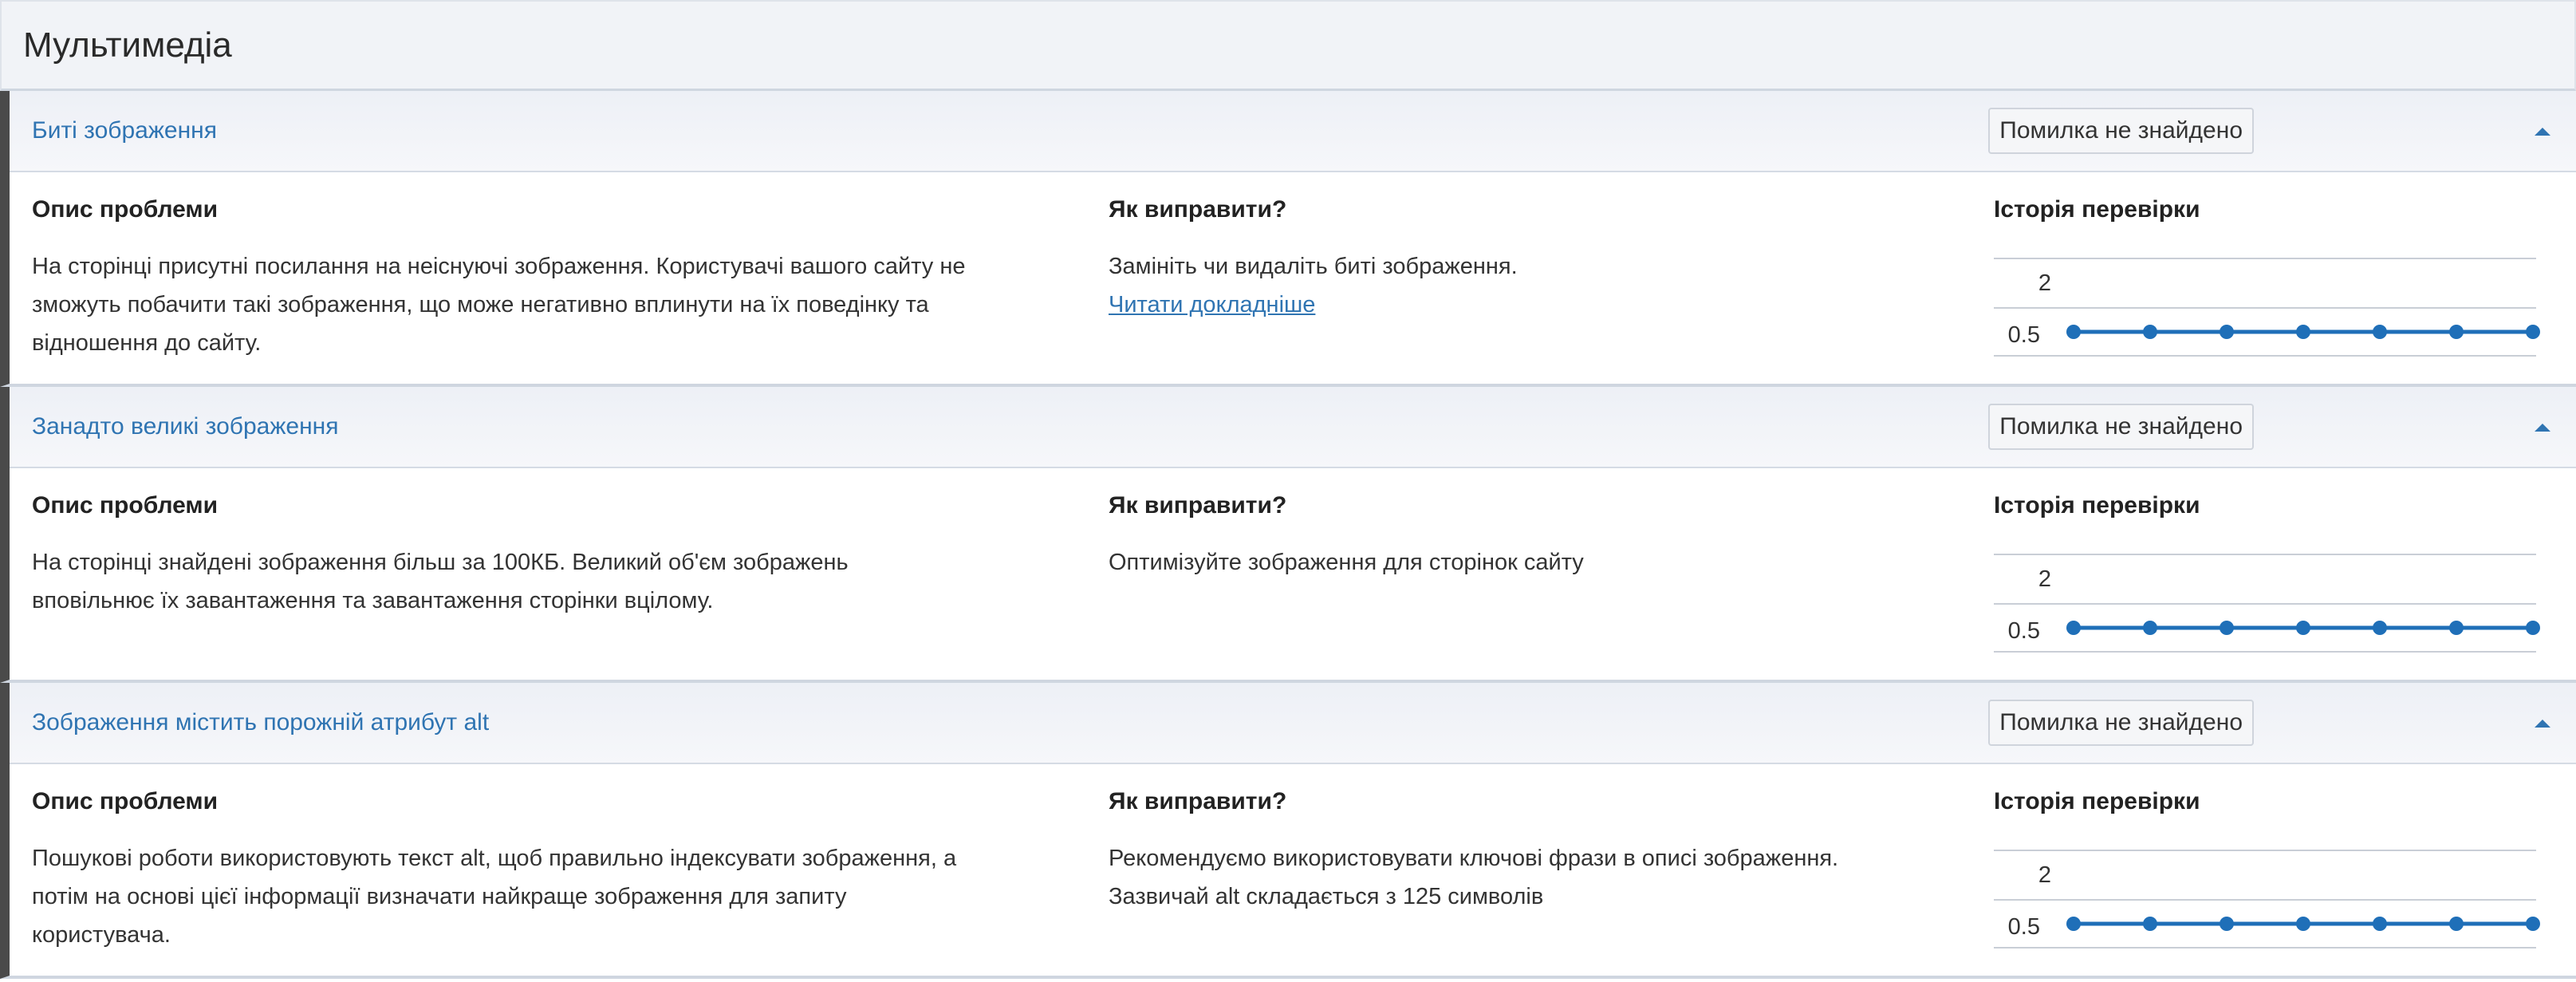 The height and width of the screenshot is (982, 2576). I want to click on issue-header: Биті зображення Помилка не знайдено, so click(1293, 131).